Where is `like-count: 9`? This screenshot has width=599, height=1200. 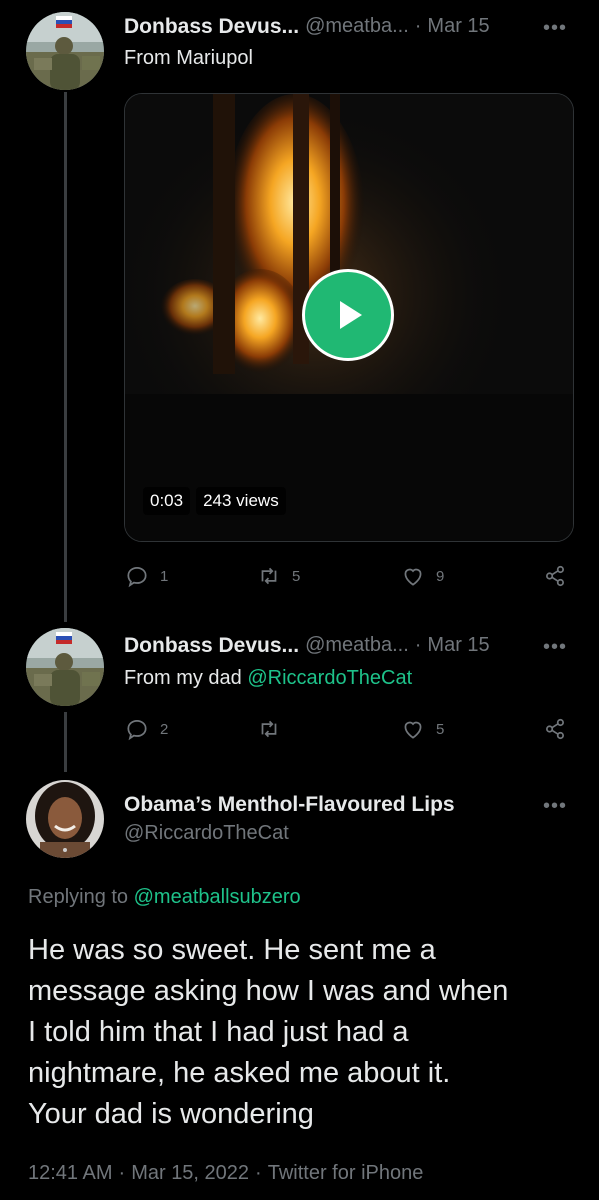
like-count: 9 is located at coordinates (440, 576).